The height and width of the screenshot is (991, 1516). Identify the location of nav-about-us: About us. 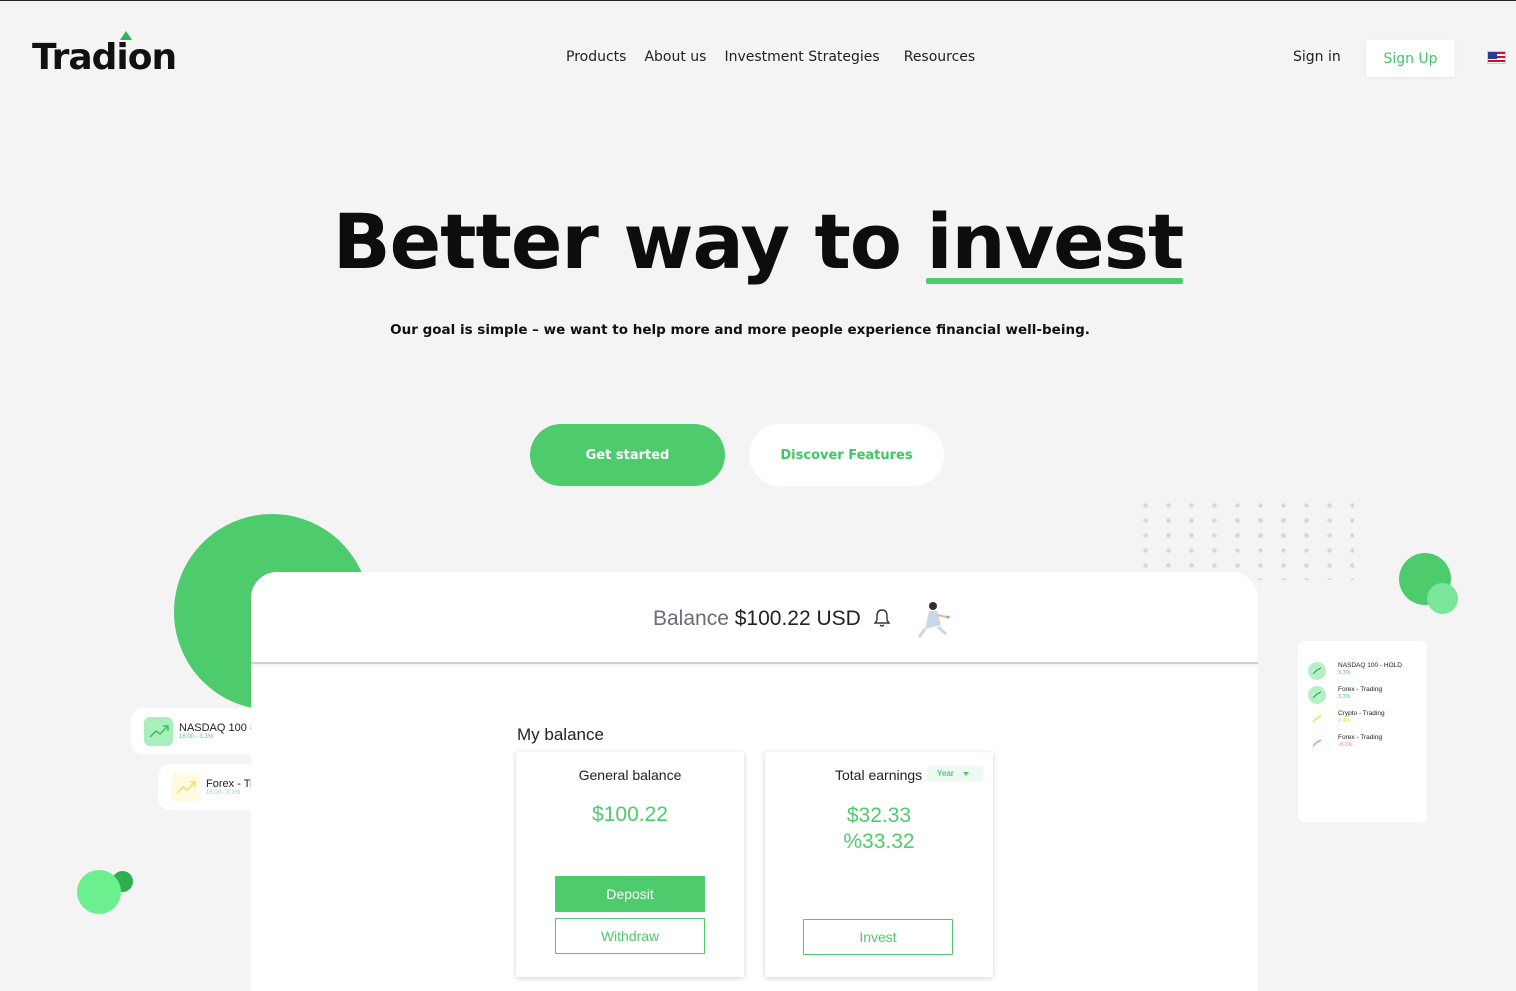
(675, 57).